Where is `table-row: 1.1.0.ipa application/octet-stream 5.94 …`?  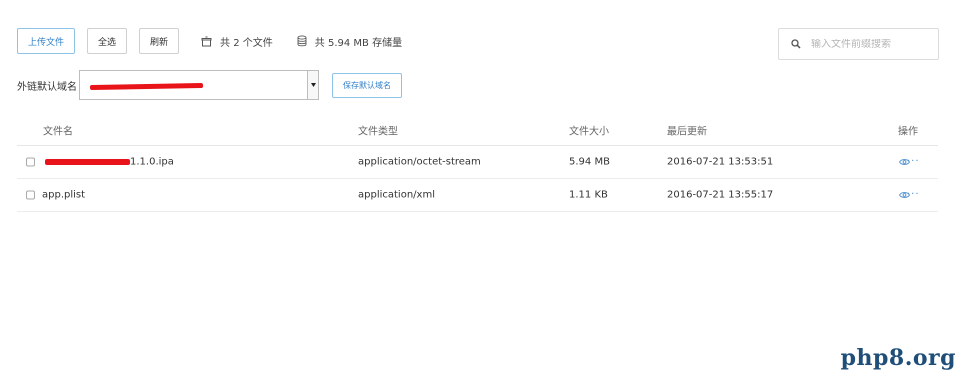 table-row: 1.1.0.ipa application/octet-stream 5.94 … is located at coordinates (477, 162).